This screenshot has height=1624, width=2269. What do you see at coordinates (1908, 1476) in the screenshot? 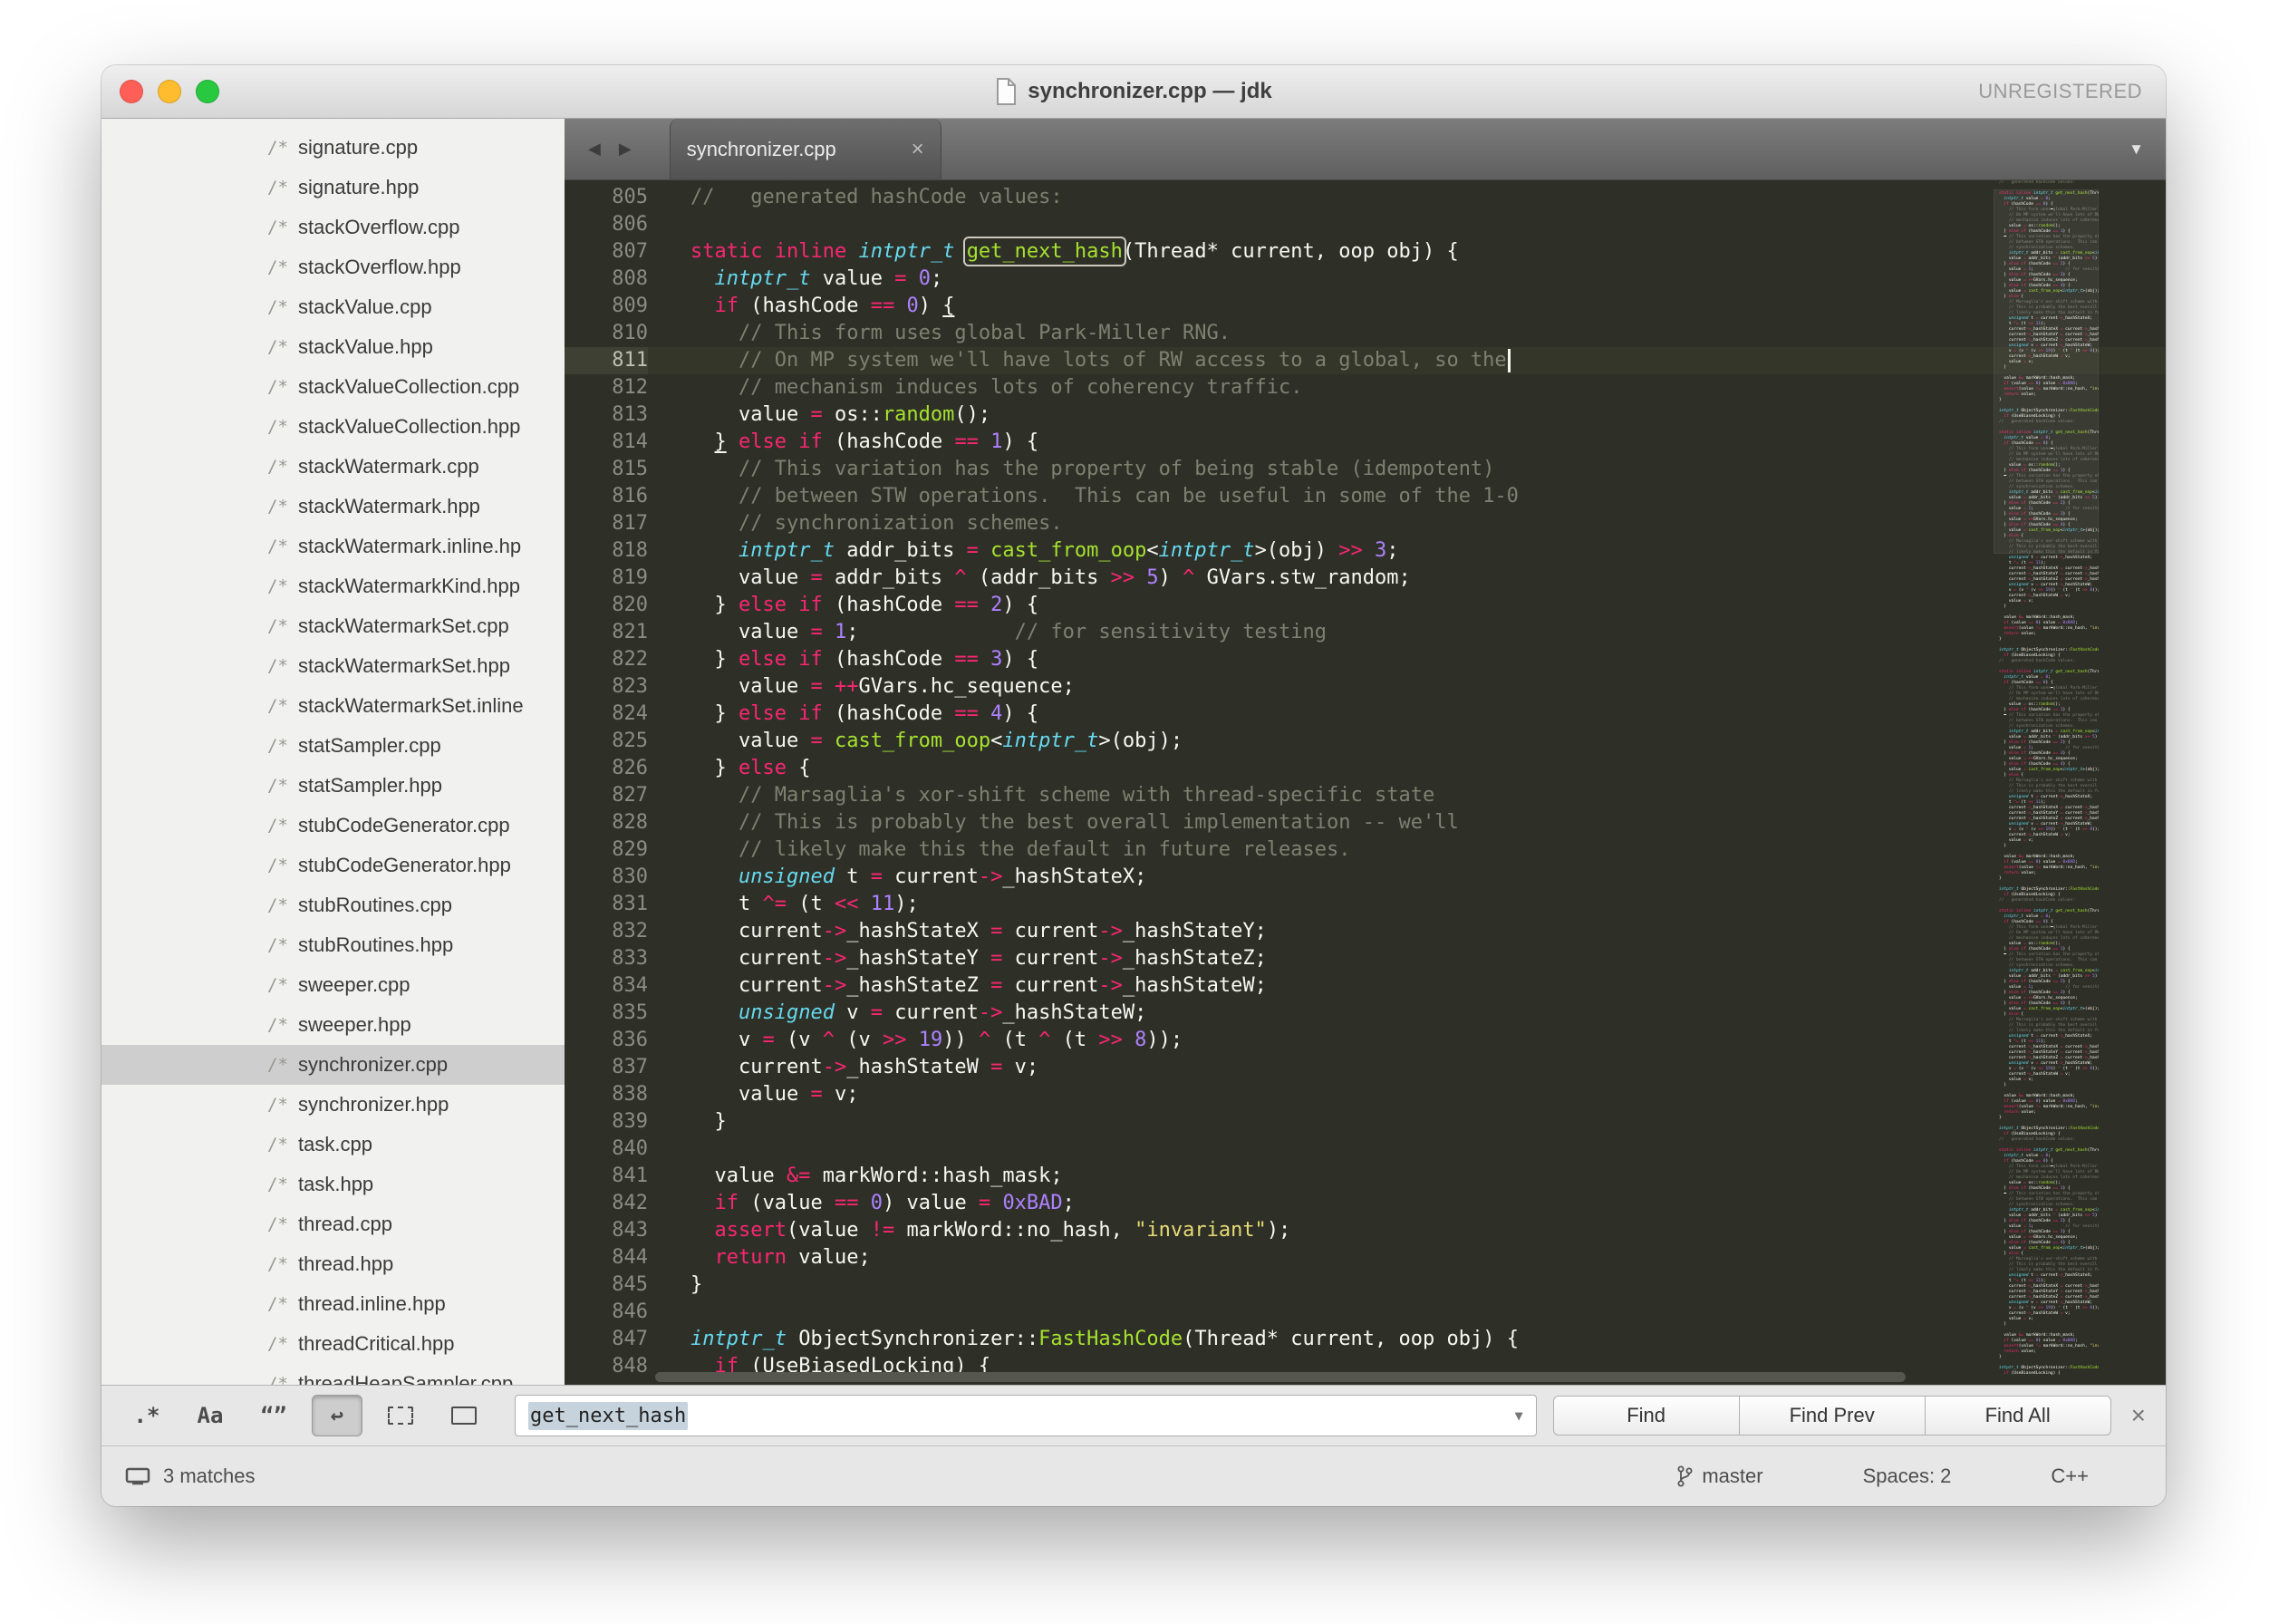
I see `indentation-indicator: Spaces: 2` at bounding box center [1908, 1476].